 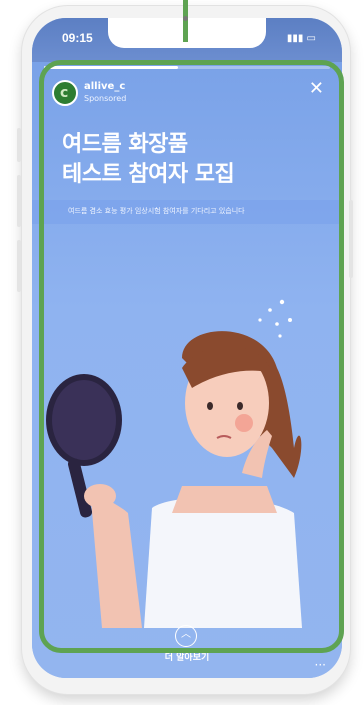 I want to click on signal-icon: ▮▮▮, so click(x=295, y=38).